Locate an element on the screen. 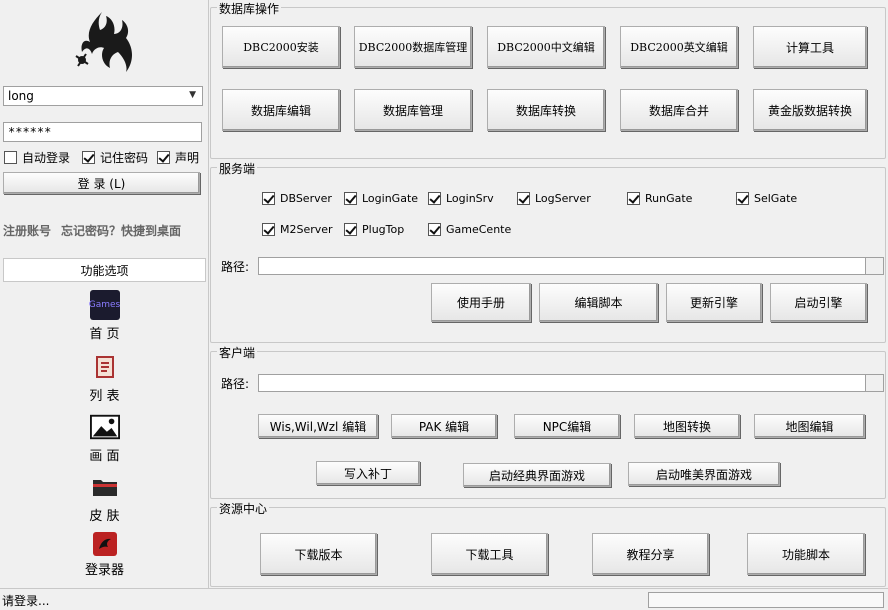 This screenshot has height=610, width=888. nav-item-launcher: 登录器 is located at coordinates (104, 555).